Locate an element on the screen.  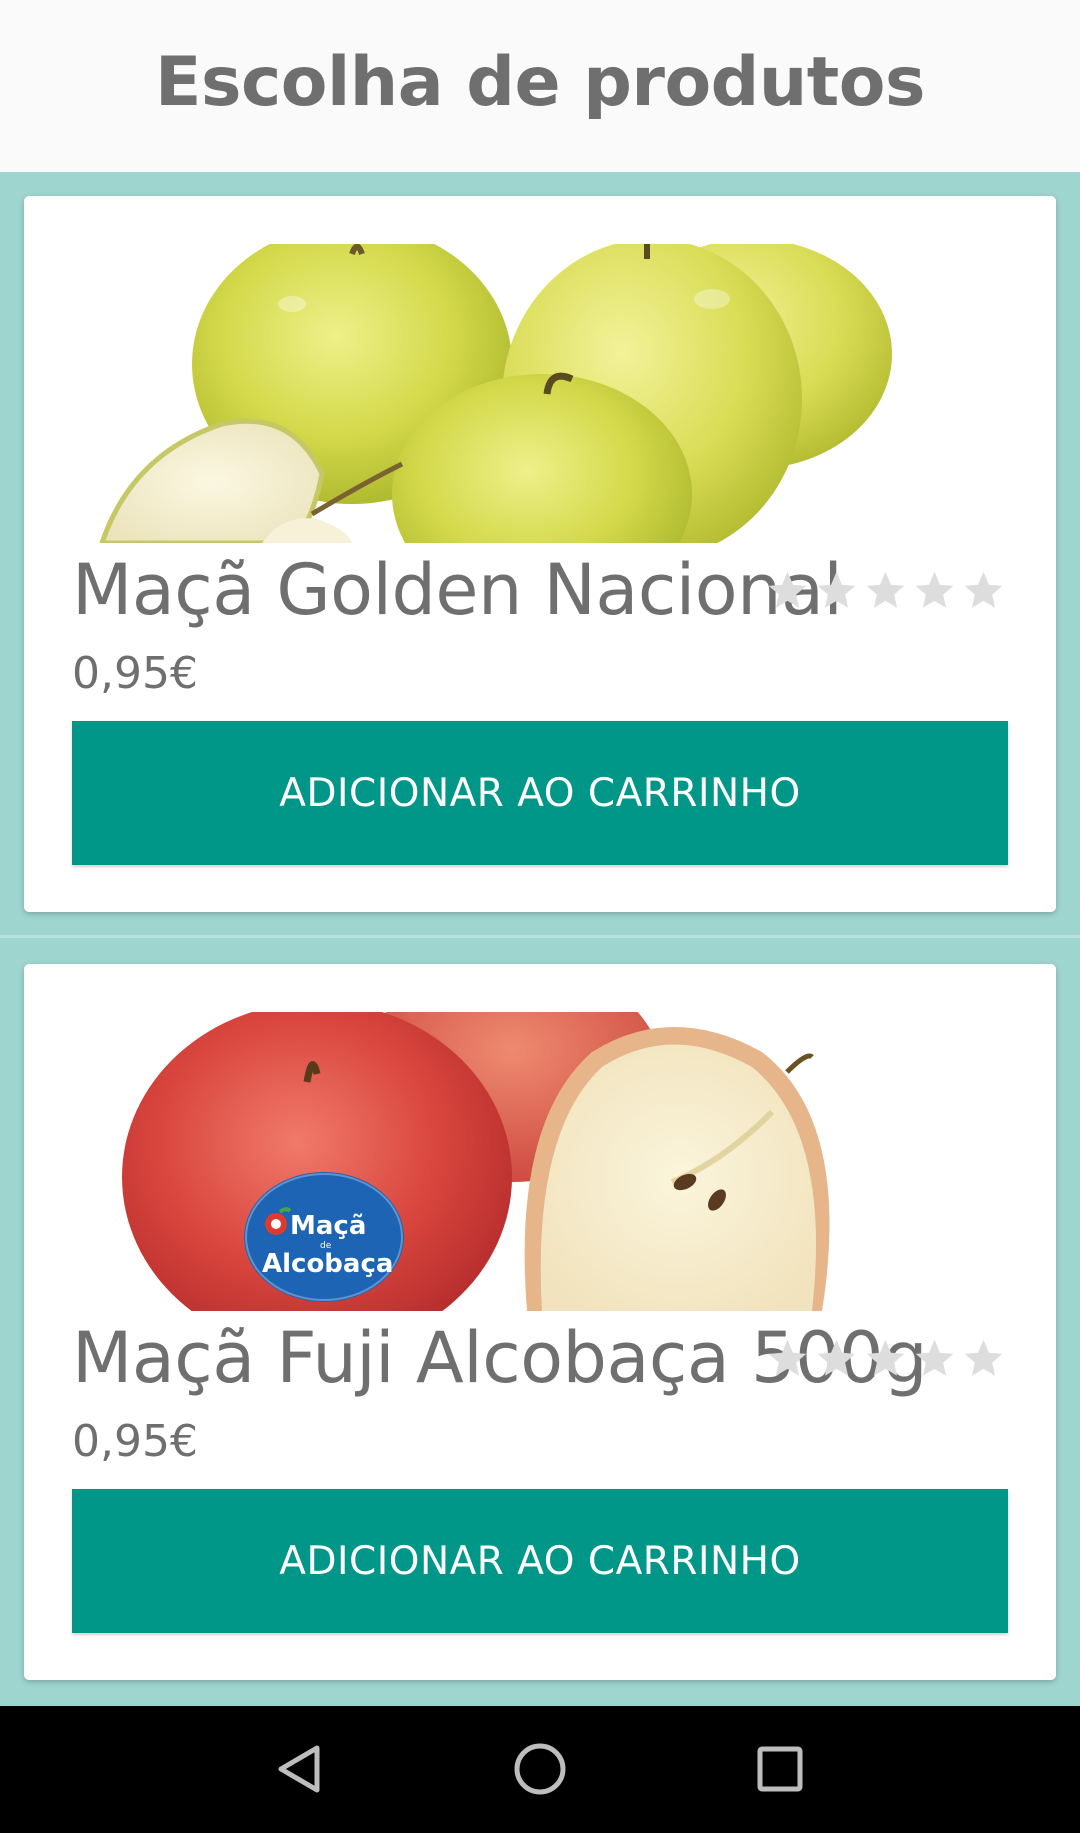
svg-text: Alcobaça is located at coordinates (327, 1264).